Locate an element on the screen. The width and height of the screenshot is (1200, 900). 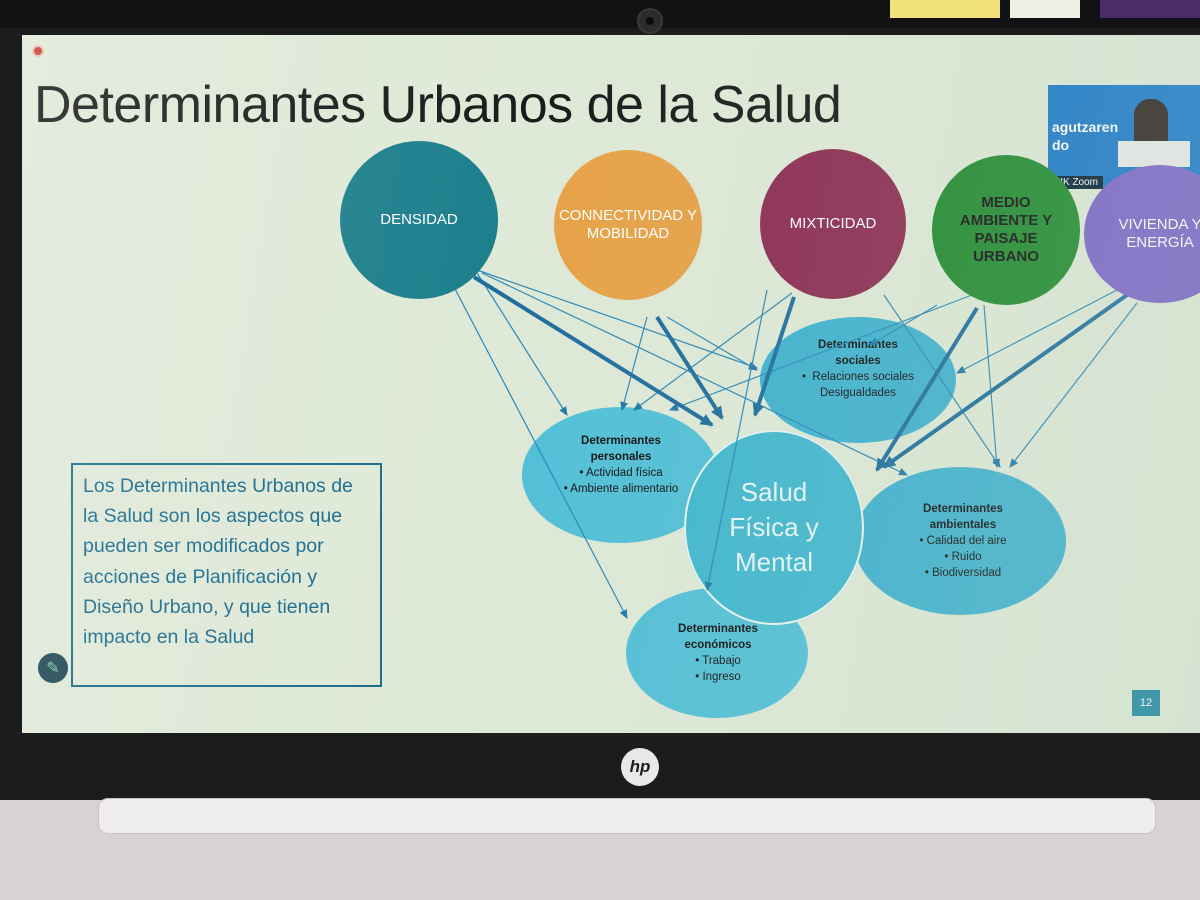
circle-mixticidad: MIXTICIDAD is located at coordinates (833, 224).